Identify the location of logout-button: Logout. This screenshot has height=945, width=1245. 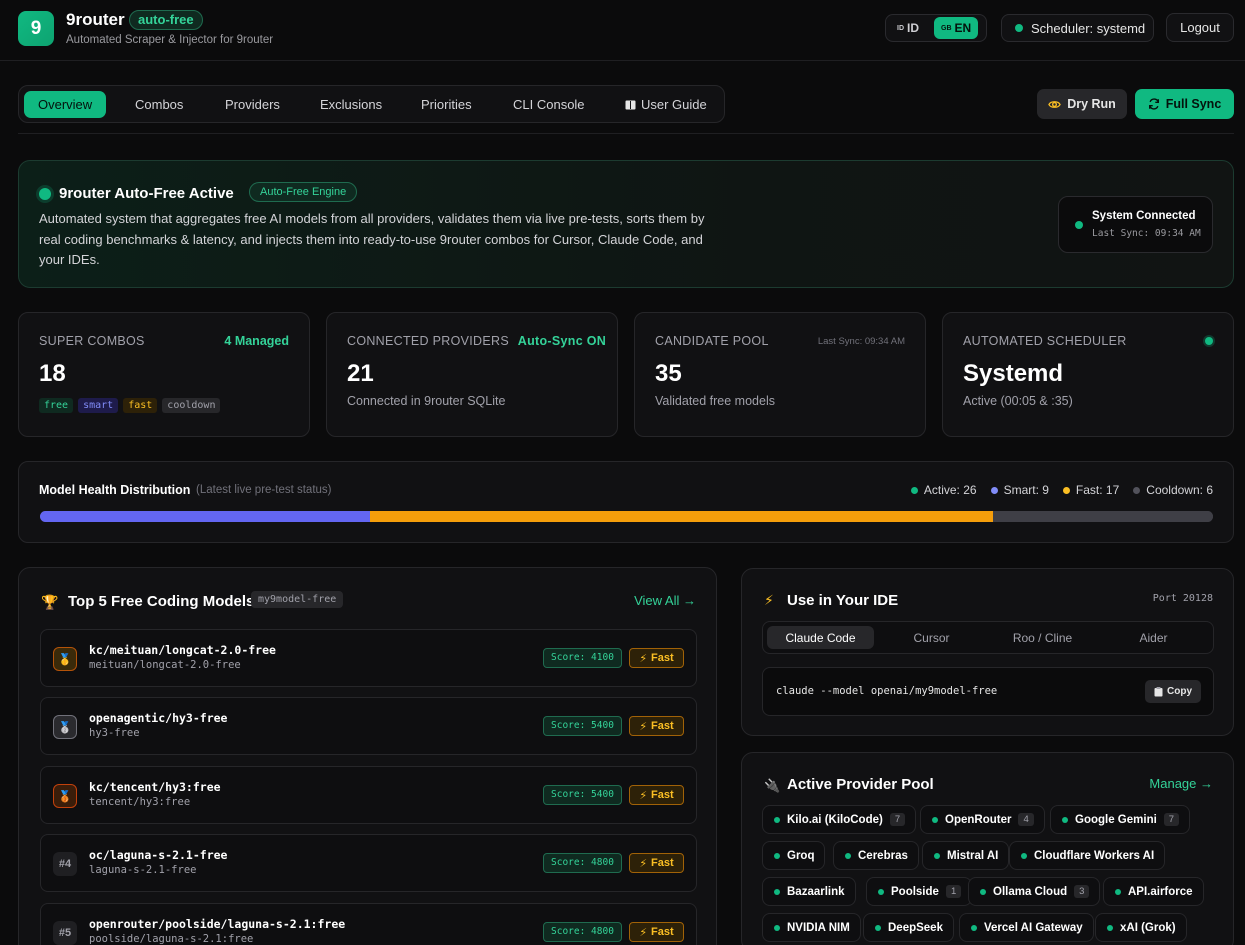
(1200, 27).